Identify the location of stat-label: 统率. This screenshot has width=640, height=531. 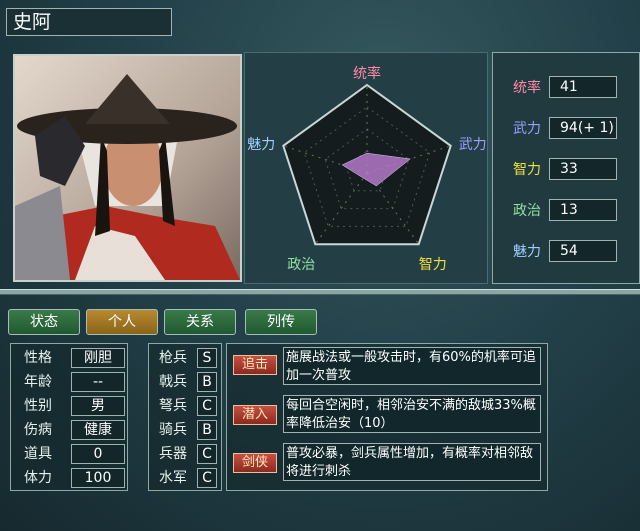
(527, 88).